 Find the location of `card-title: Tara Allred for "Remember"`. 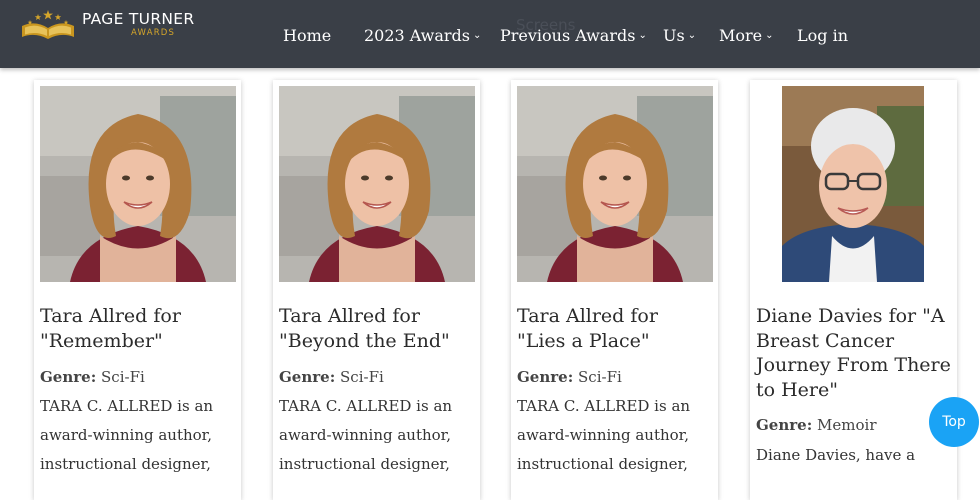

card-title: Tara Allred for "Remember" is located at coordinates (110, 328).